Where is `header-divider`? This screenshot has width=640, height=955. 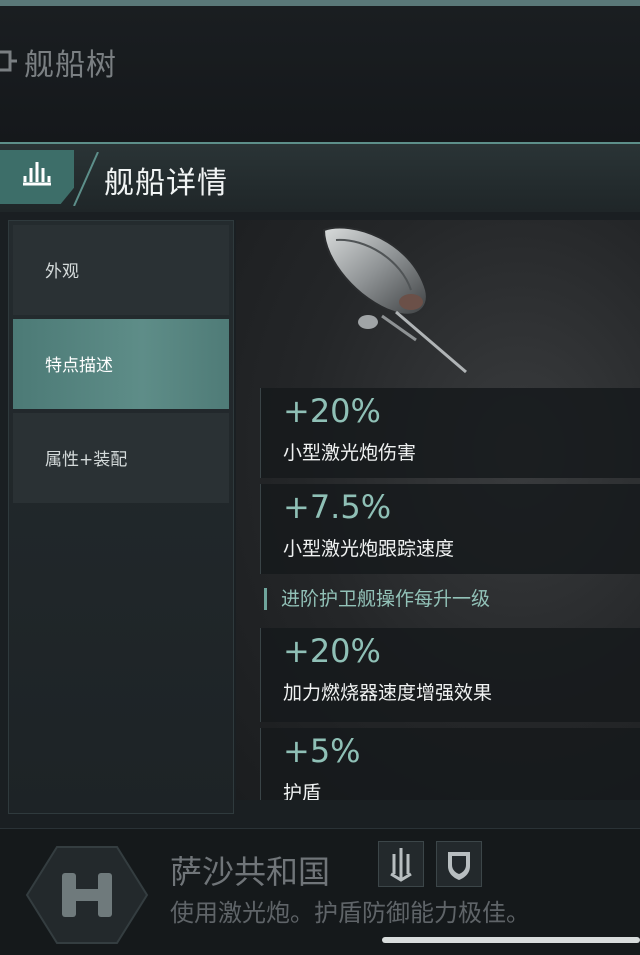 header-divider is located at coordinates (86, 179).